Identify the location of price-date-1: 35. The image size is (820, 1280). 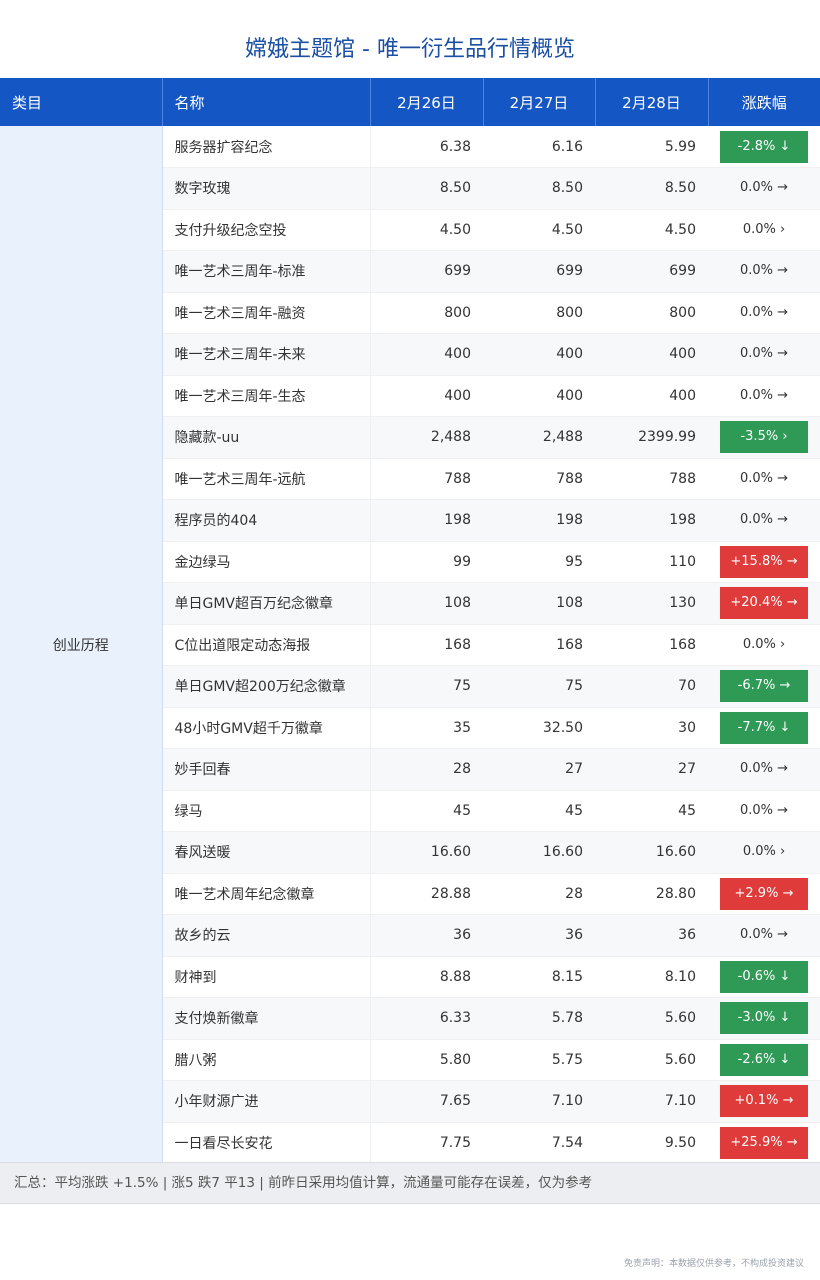
(426, 728).